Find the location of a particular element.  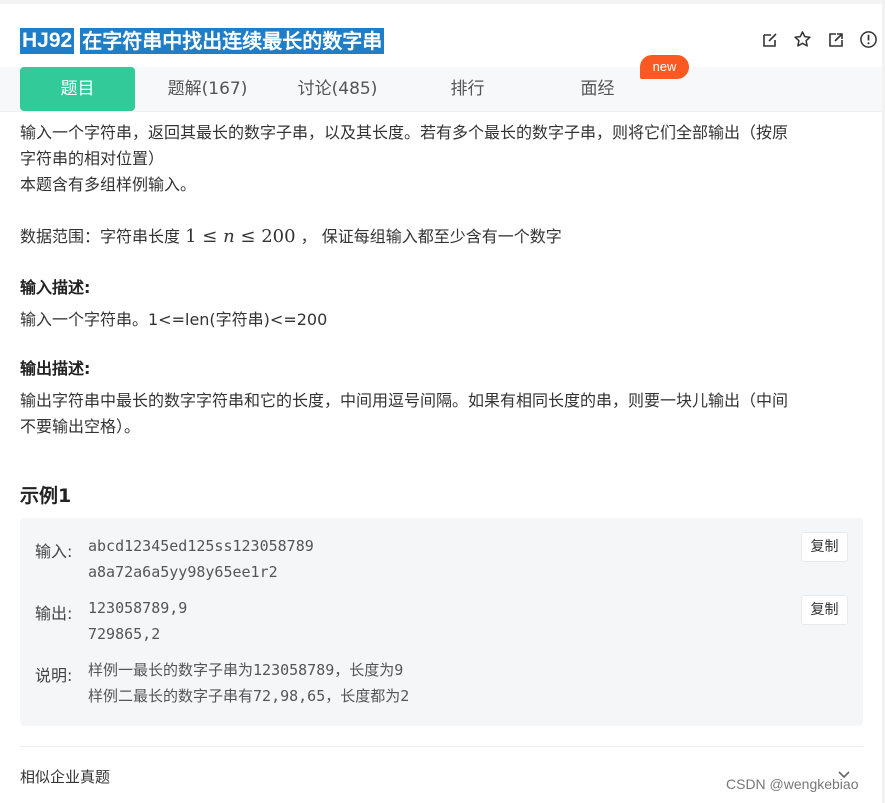

output-line: 不要输出空格）。 is located at coordinates (80, 426).